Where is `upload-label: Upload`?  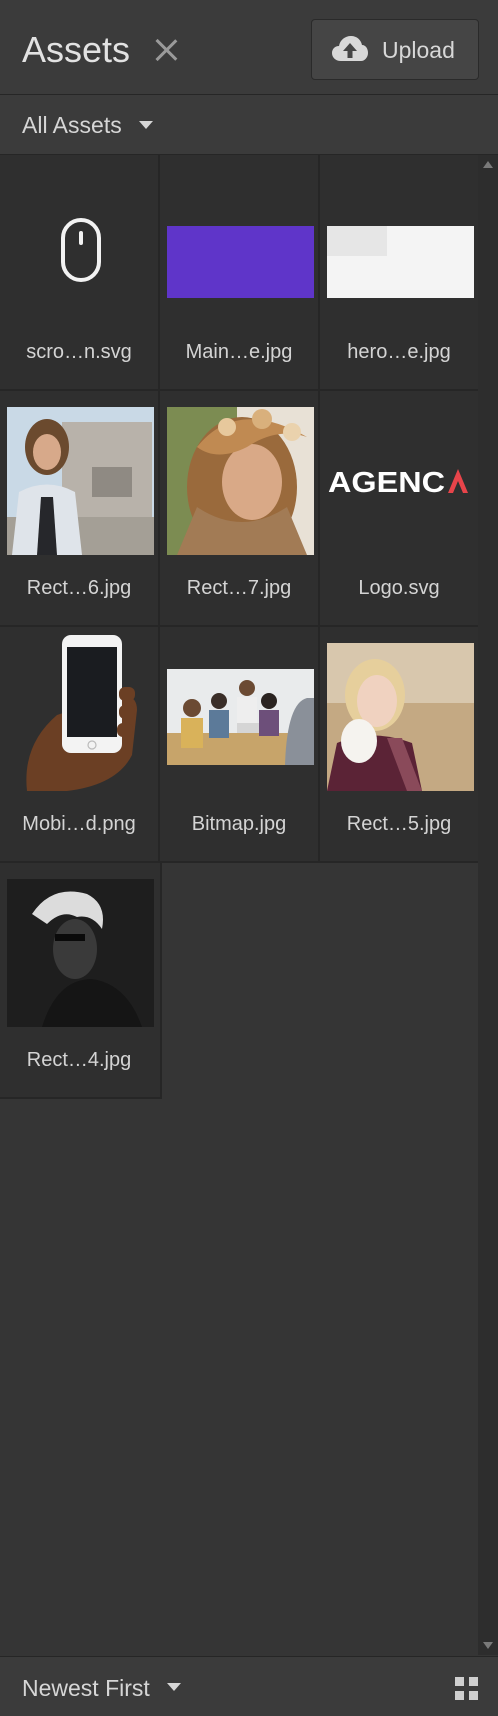
upload-label: Upload is located at coordinates (418, 50).